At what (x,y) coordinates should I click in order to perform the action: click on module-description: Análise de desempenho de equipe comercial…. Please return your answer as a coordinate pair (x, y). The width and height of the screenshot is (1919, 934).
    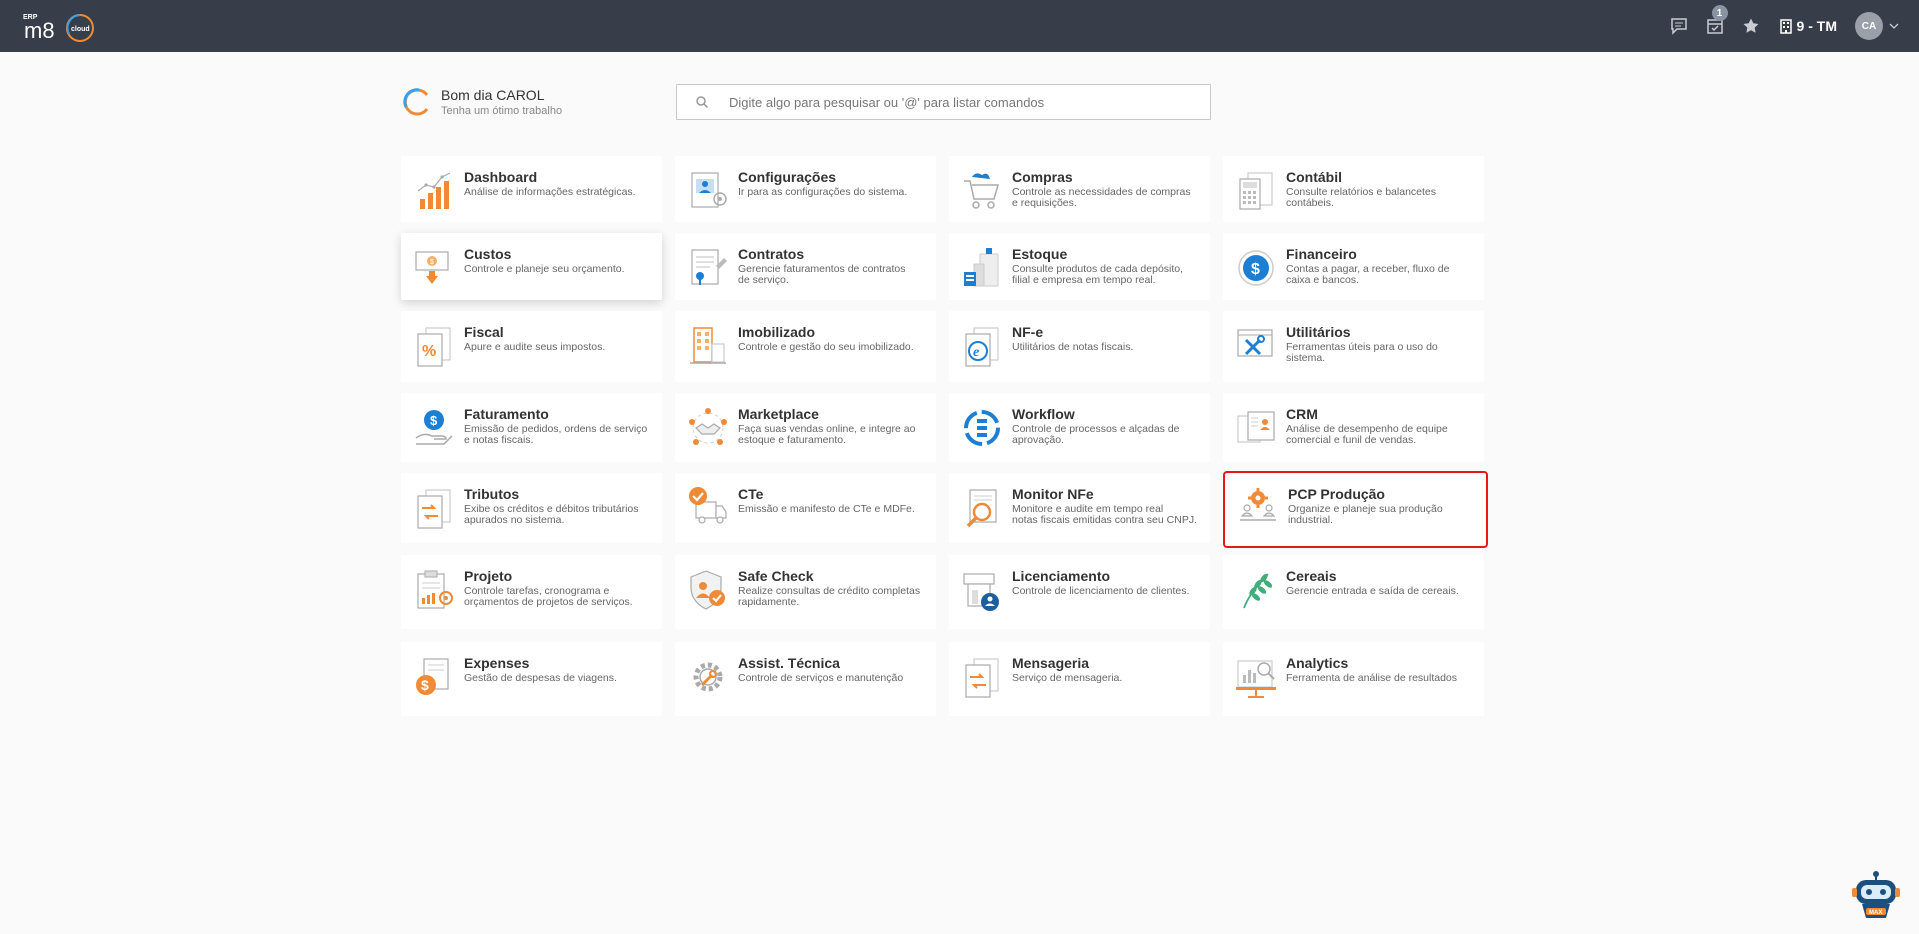
    Looking at the image, I should click on (1367, 434).